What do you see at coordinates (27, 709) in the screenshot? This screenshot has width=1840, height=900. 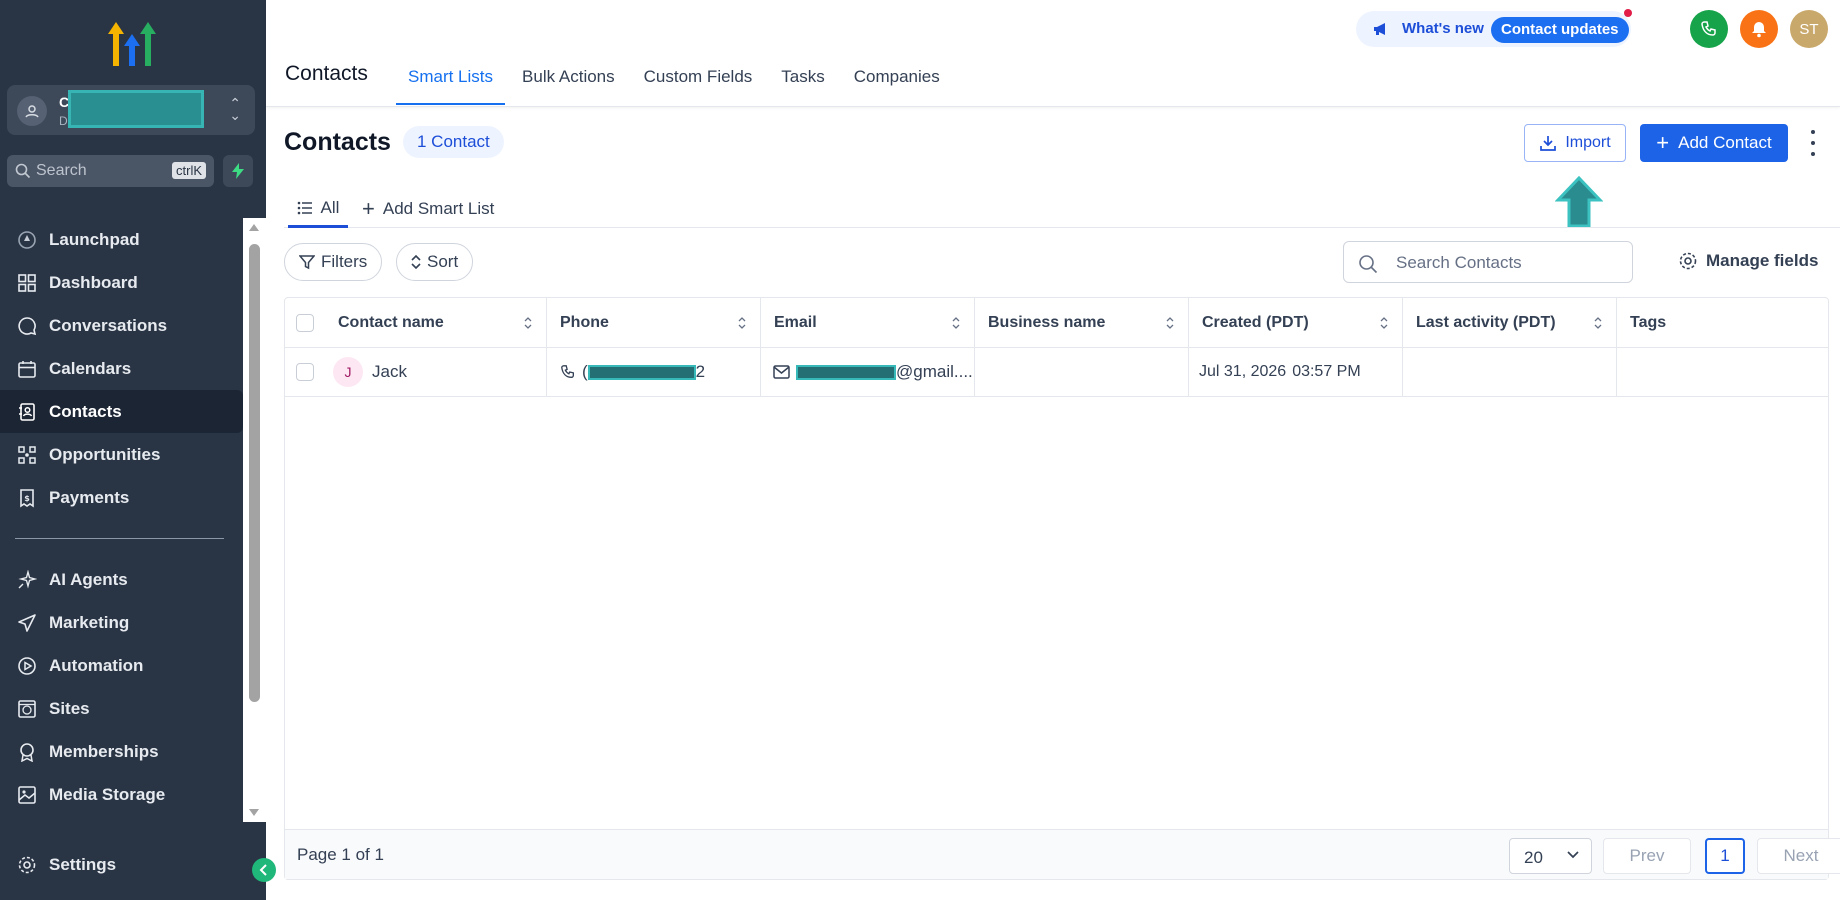 I see `globe-icon` at bounding box center [27, 709].